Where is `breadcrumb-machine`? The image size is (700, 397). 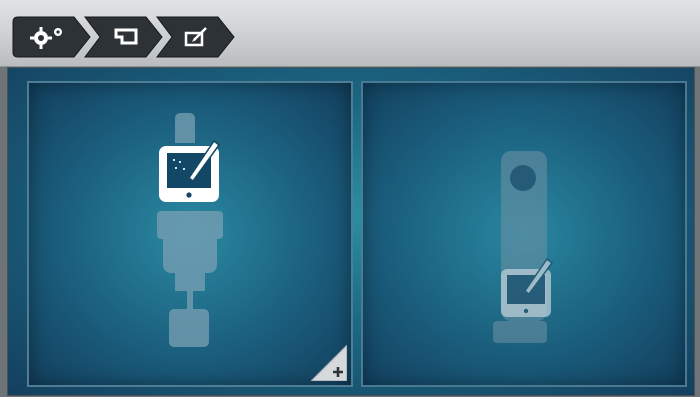
breadcrumb-machine is located at coordinates (124, 37).